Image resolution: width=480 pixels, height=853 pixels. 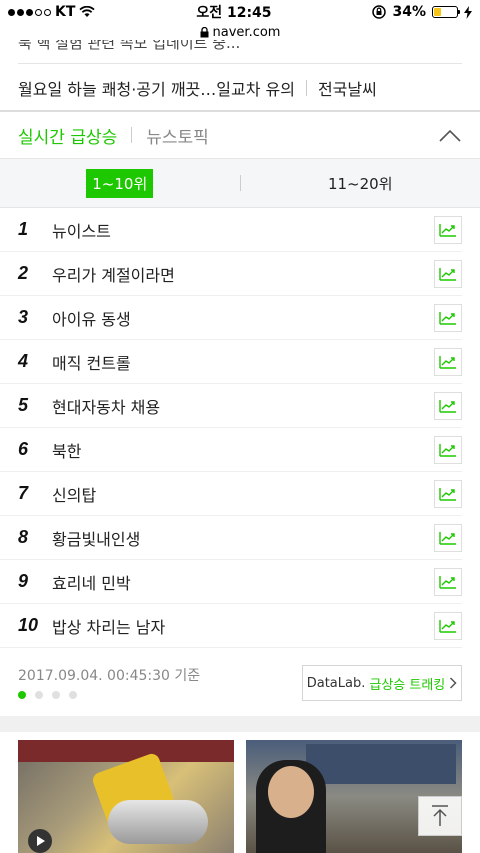 What do you see at coordinates (23, 361) in the screenshot?
I see `rank-number: 4` at bounding box center [23, 361].